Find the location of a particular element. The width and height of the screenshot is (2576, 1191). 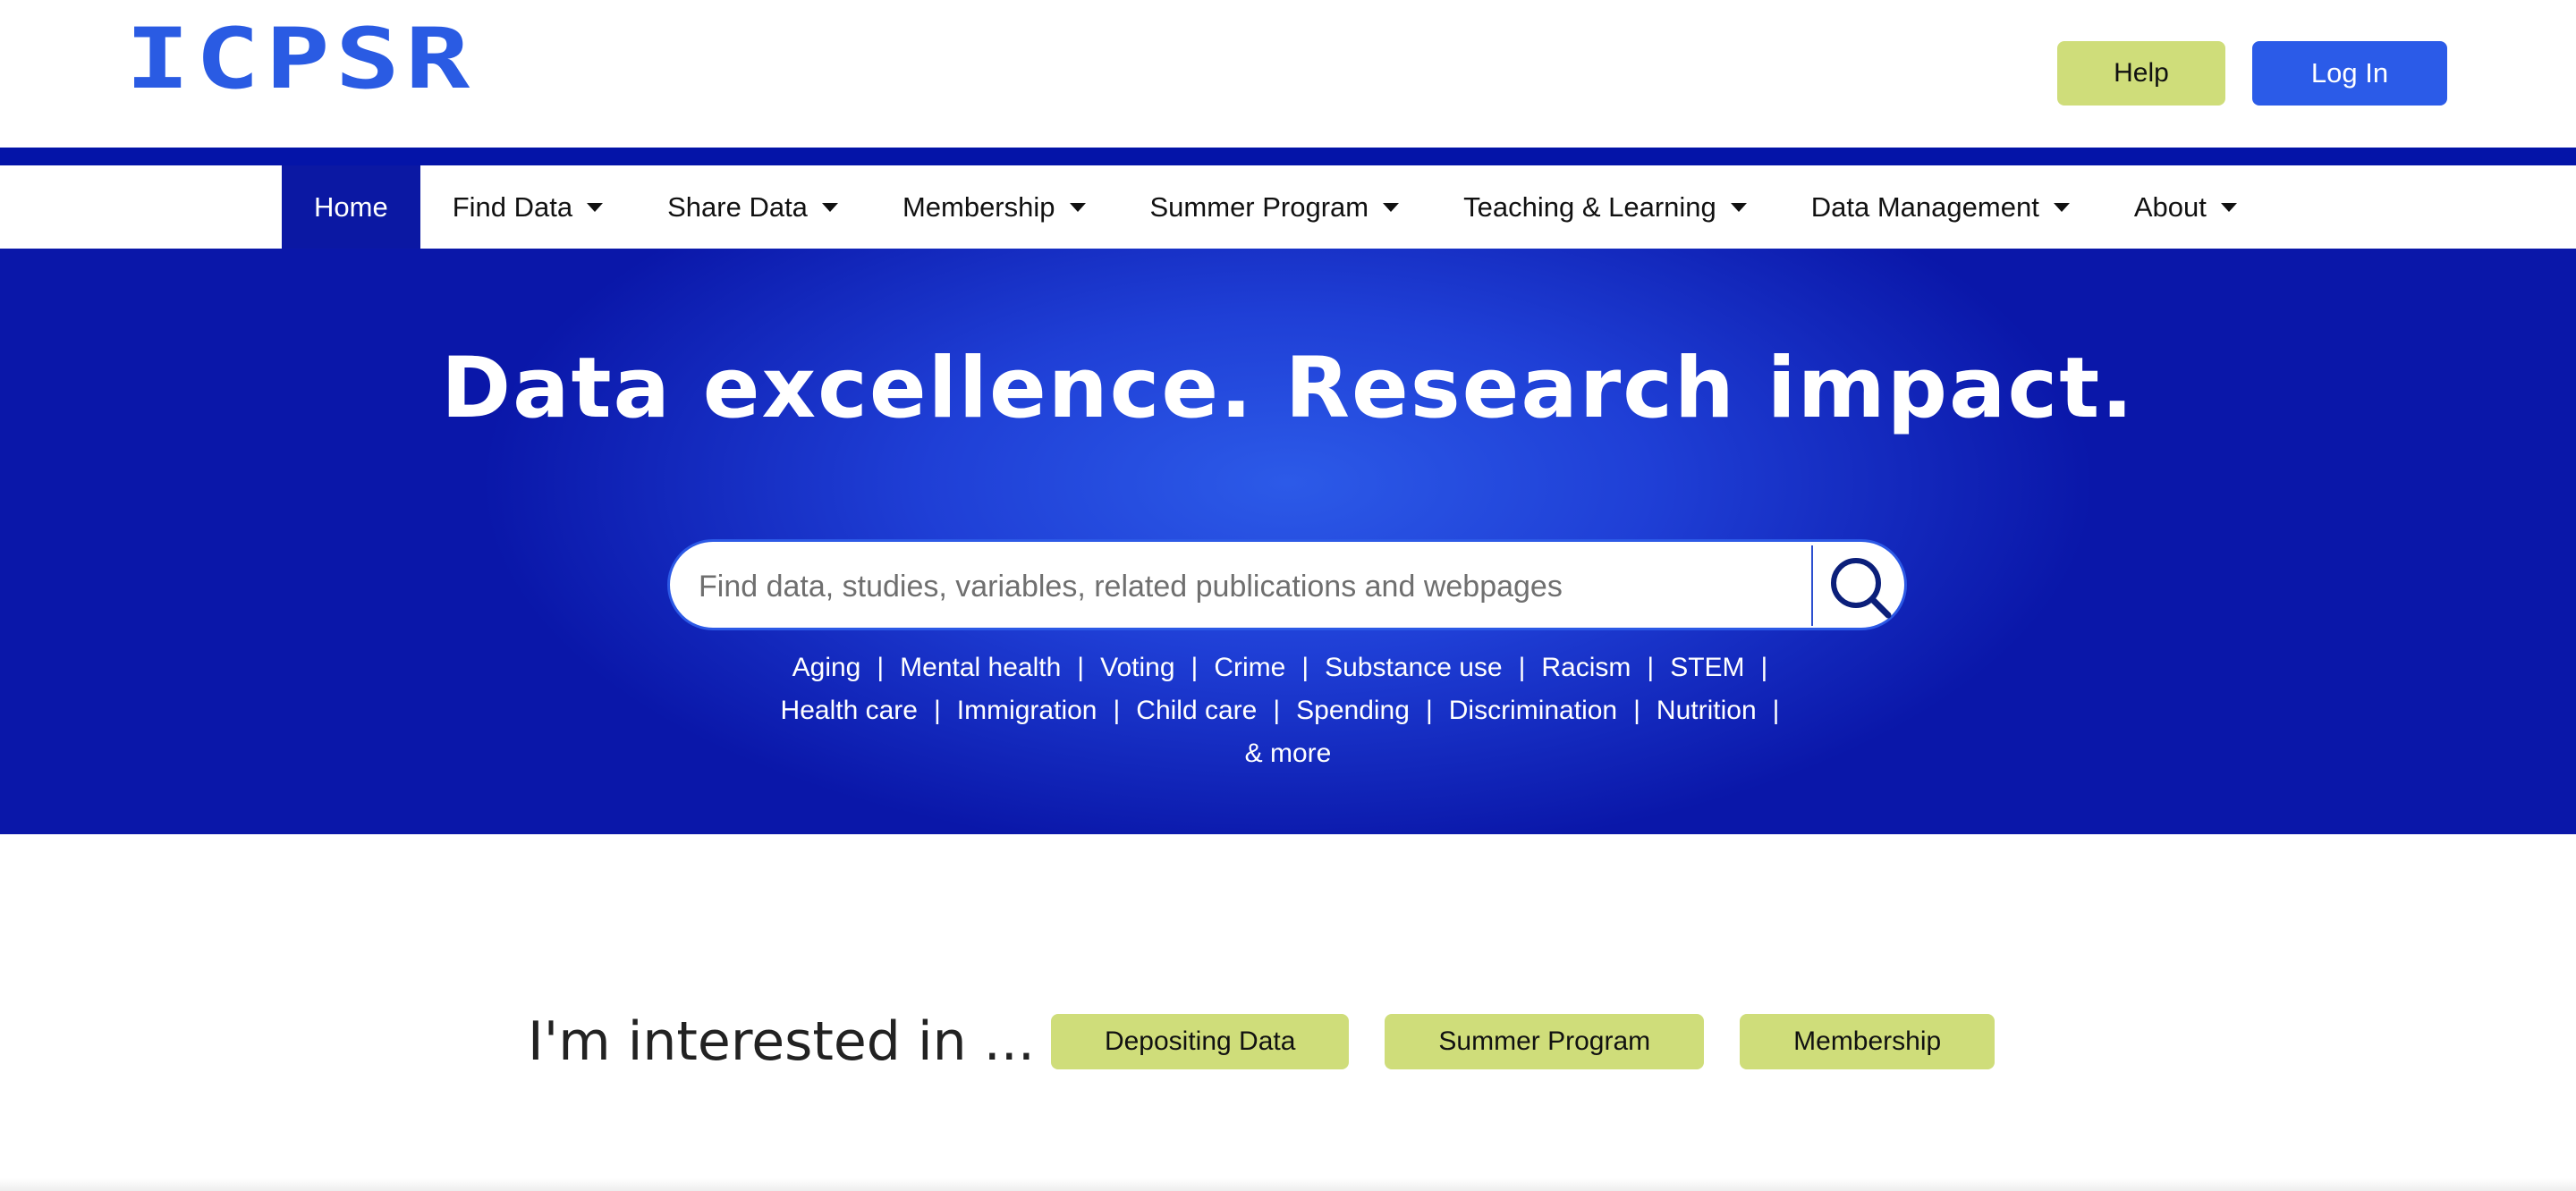

topic-link-racism: Racism is located at coordinates (1586, 667).